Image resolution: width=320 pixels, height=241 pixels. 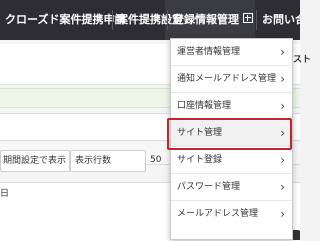 What do you see at coordinates (93, 161) in the screenshot?
I see `display-rows-label: 表示行数` at bounding box center [93, 161].